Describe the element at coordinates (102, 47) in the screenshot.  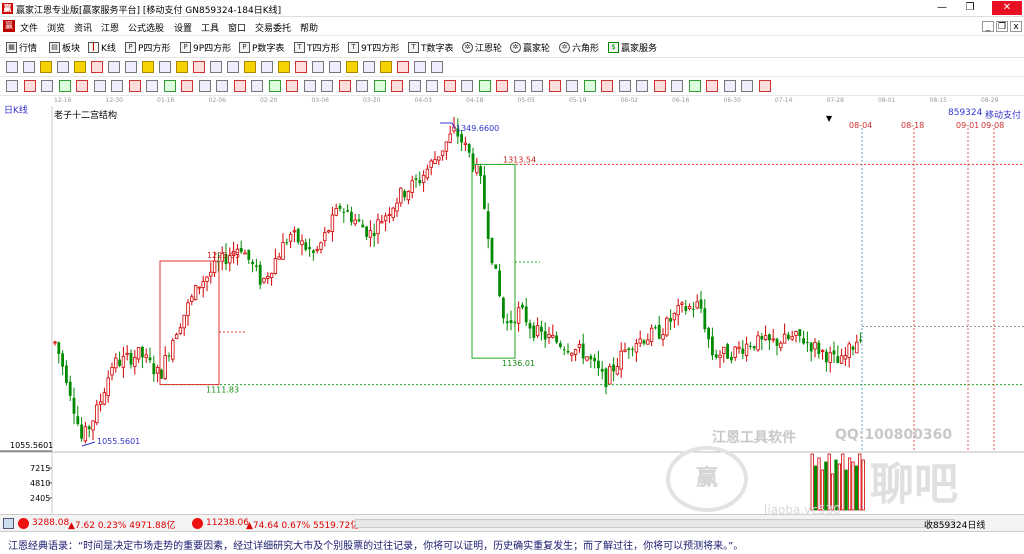
I see `toolbar-kline: ┃ K线` at that location.